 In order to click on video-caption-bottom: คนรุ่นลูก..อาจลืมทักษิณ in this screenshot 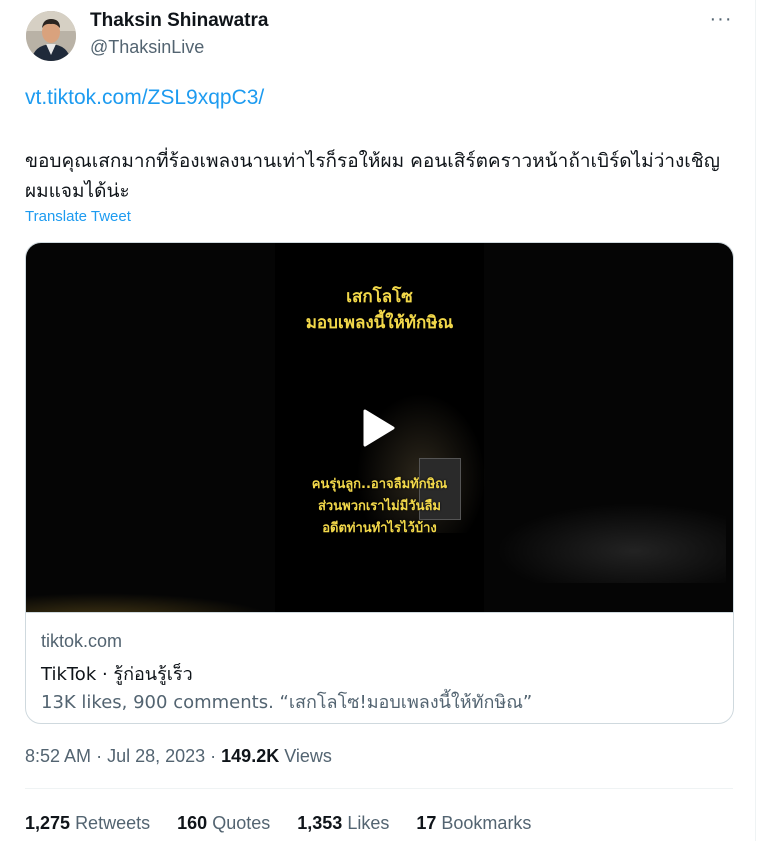, I will do `click(379, 484)`.